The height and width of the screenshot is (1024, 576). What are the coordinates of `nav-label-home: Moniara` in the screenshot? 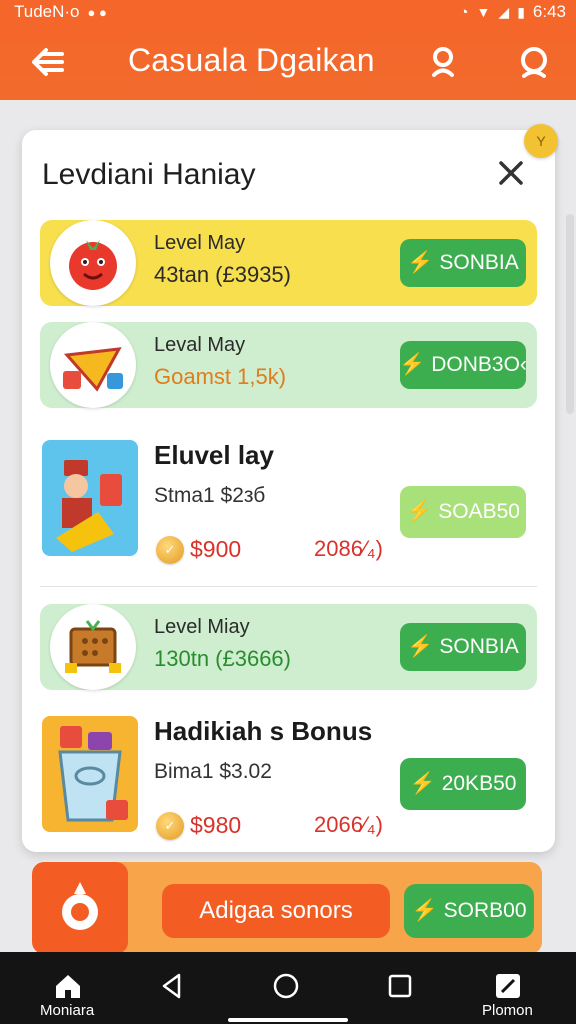 It's located at (67, 1010).